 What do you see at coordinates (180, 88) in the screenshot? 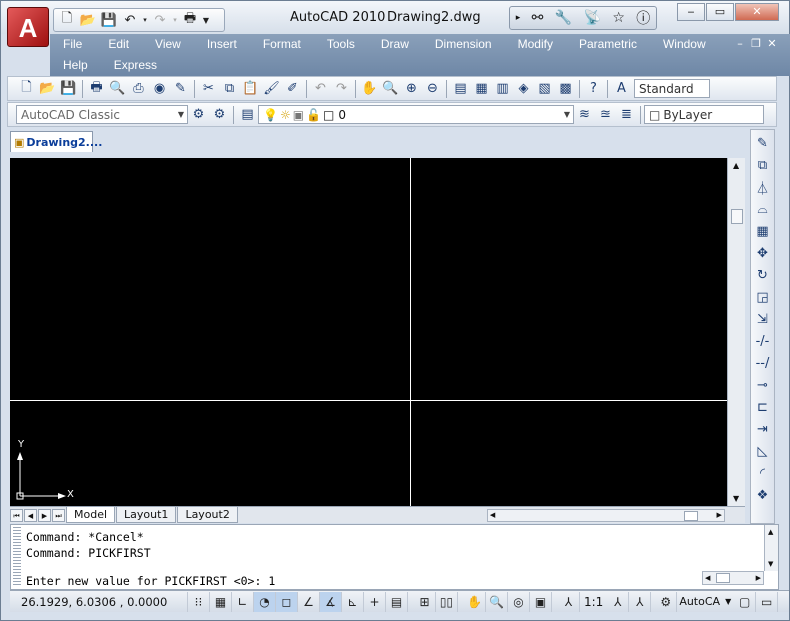
I see `etransmit-icon: ✎` at bounding box center [180, 88].